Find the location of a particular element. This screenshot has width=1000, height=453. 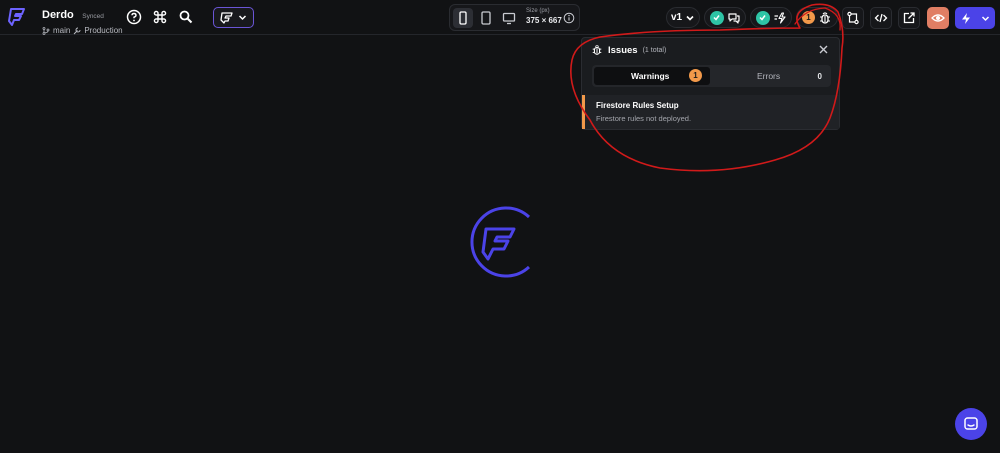

canvas-size-readout: Size (px) 375 × 667 is located at coordinates (544, 16).